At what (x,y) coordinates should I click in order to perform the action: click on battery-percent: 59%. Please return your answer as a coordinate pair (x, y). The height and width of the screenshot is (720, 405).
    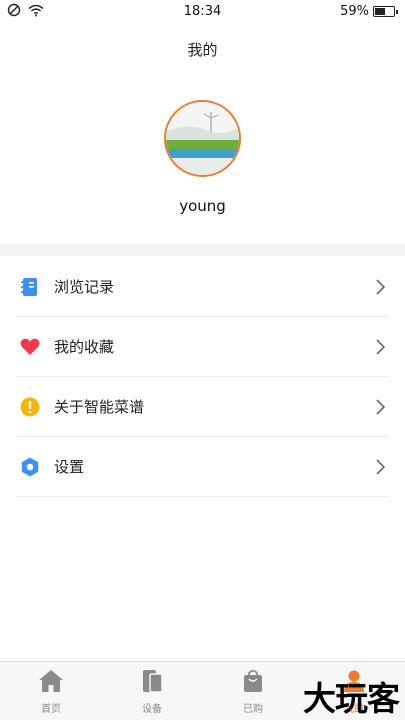
    Looking at the image, I should click on (354, 11).